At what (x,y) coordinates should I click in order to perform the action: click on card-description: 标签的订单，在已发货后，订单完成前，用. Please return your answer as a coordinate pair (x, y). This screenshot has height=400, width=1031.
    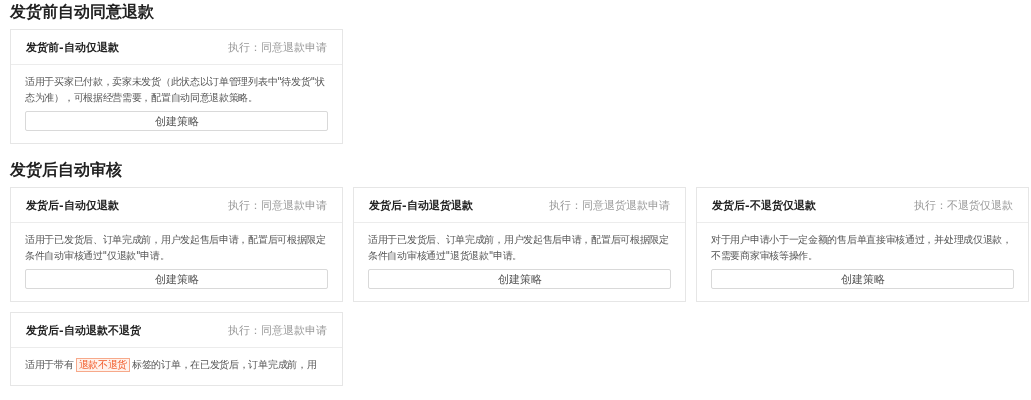
    Looking at the image, I should click on (224, 364).